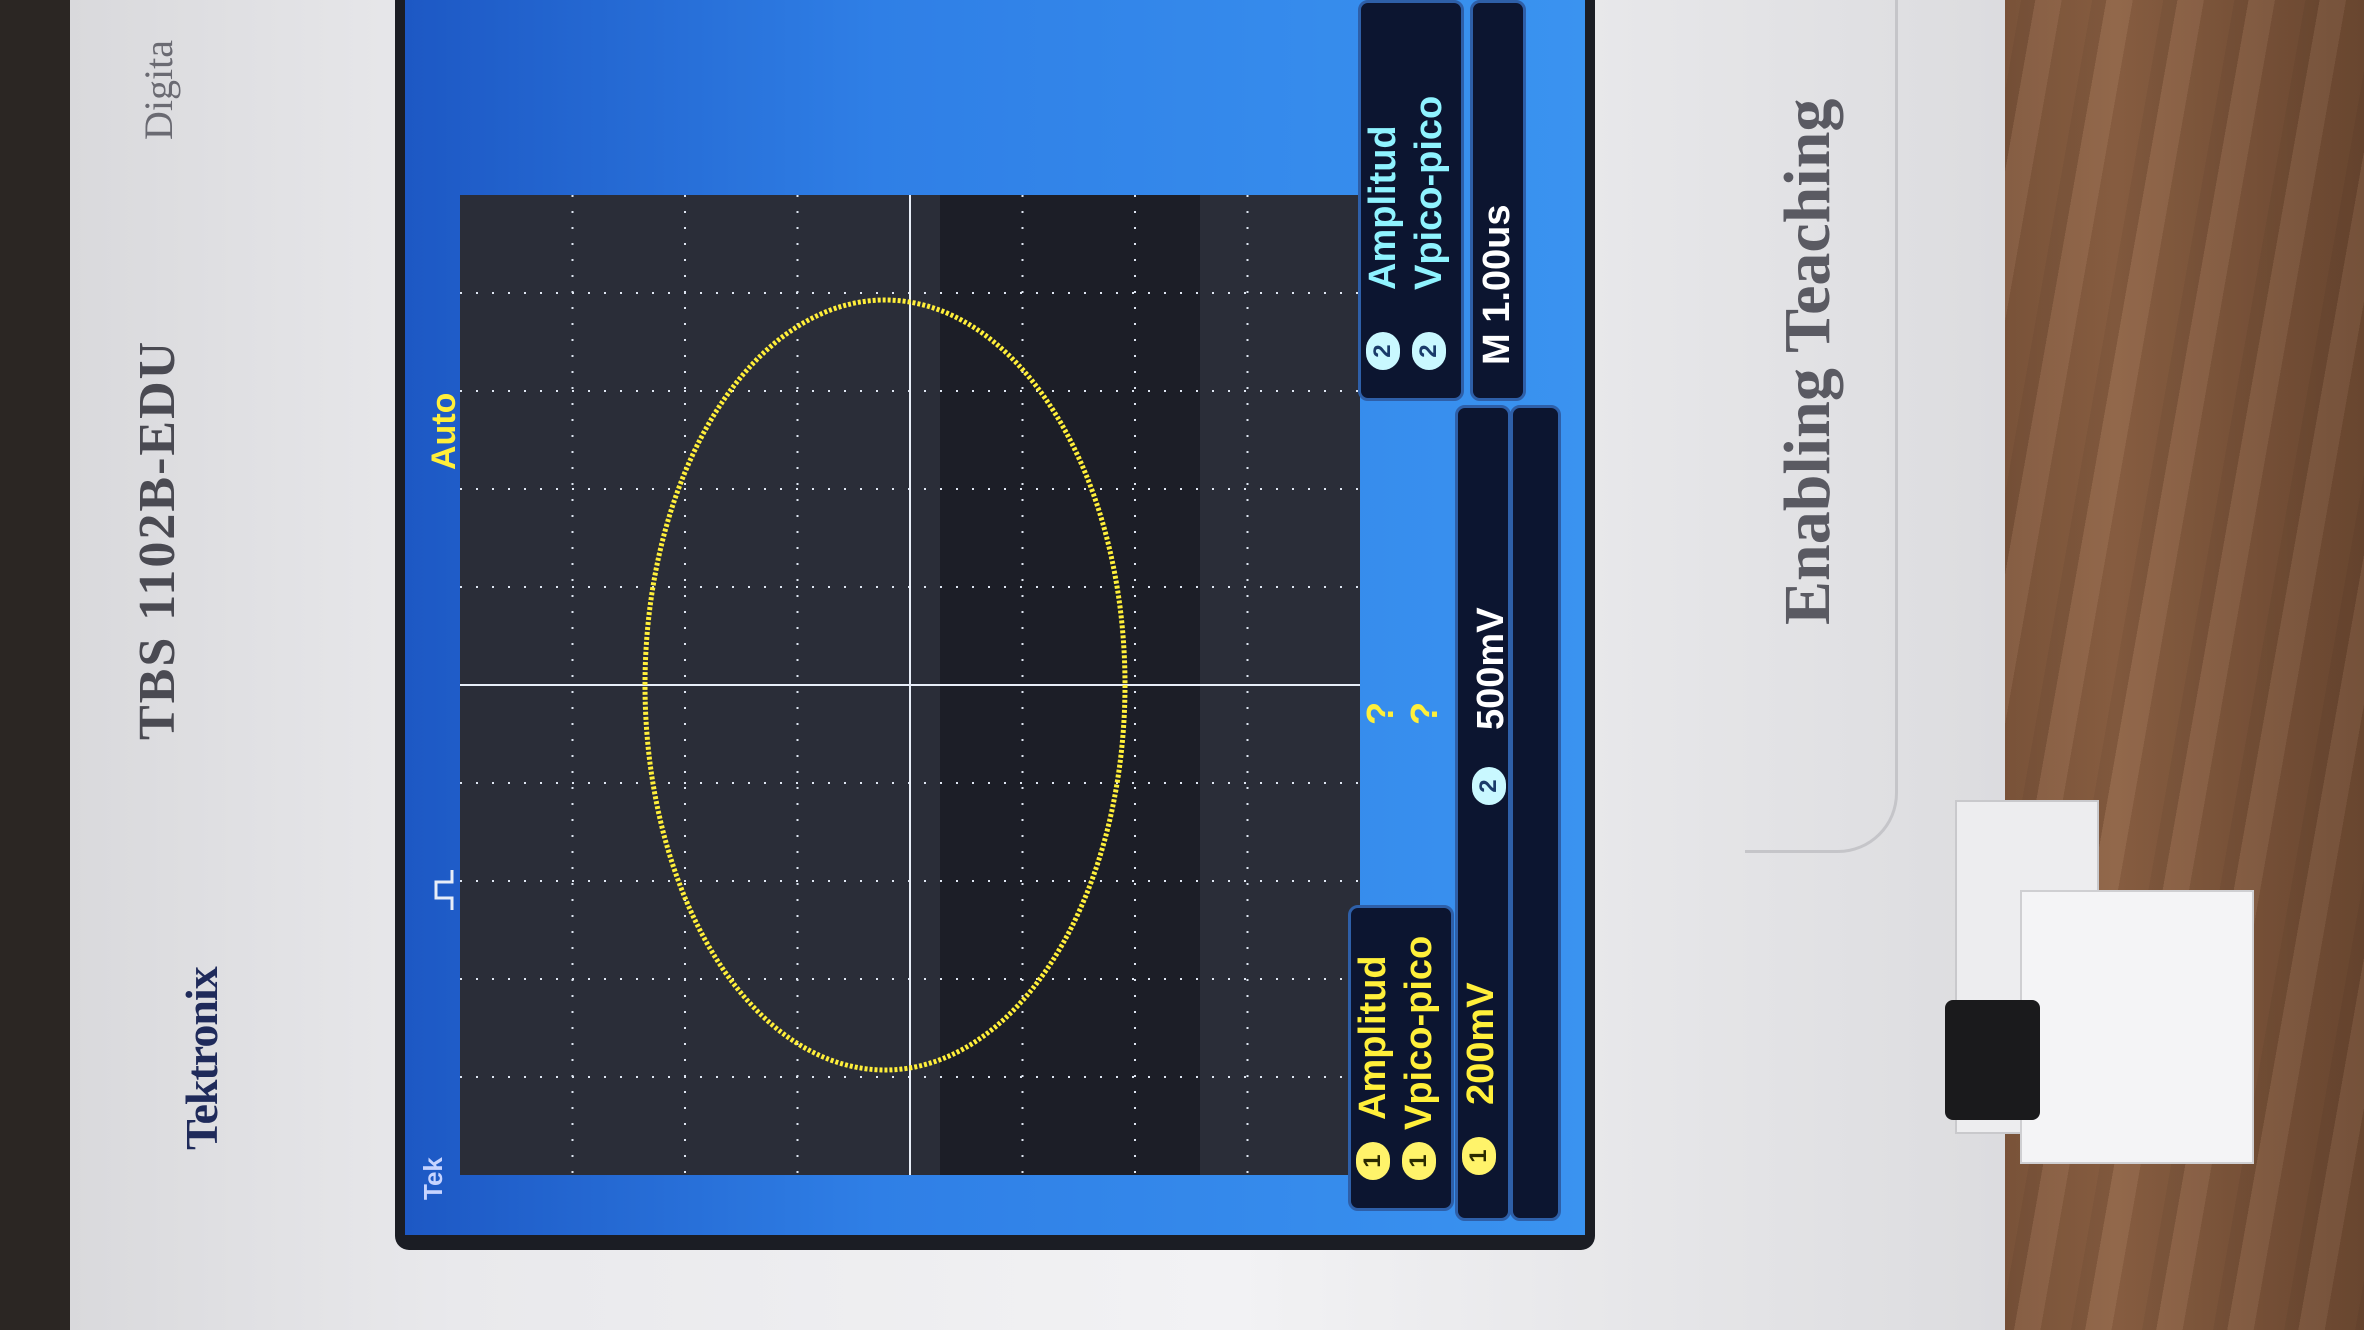  I want to click on stand-clip-latch, so click(1992, 1060).